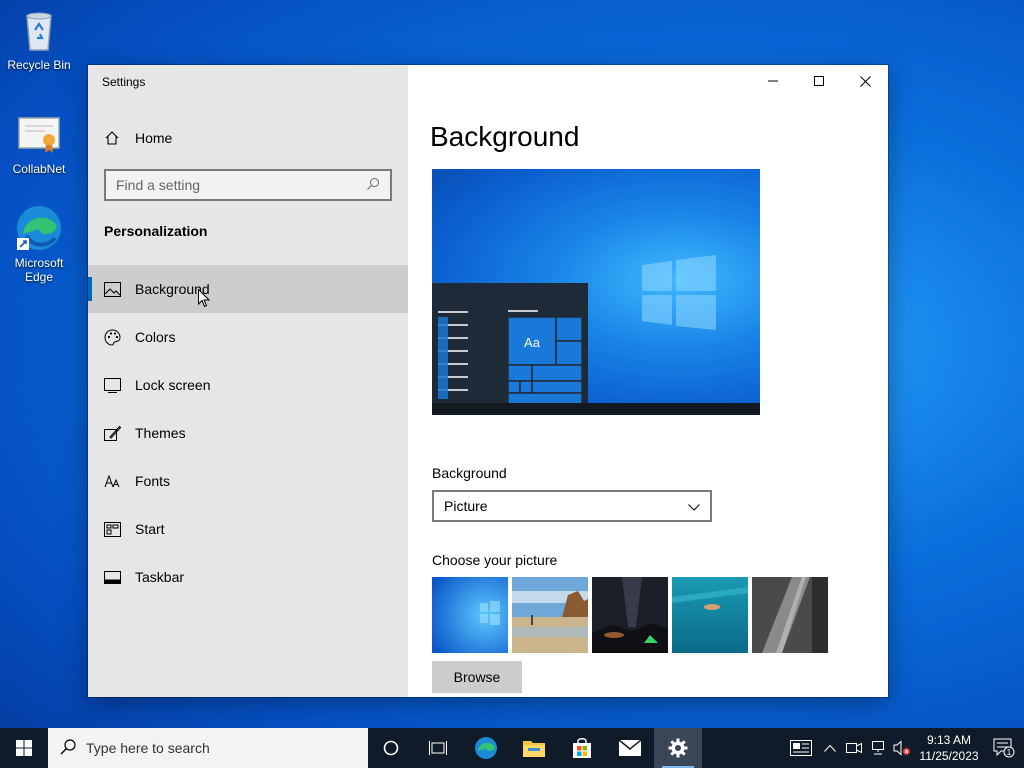  I want to click on taskbar: Type here to search 9:13 AM 11/25/2023 1, so click(512, 748).